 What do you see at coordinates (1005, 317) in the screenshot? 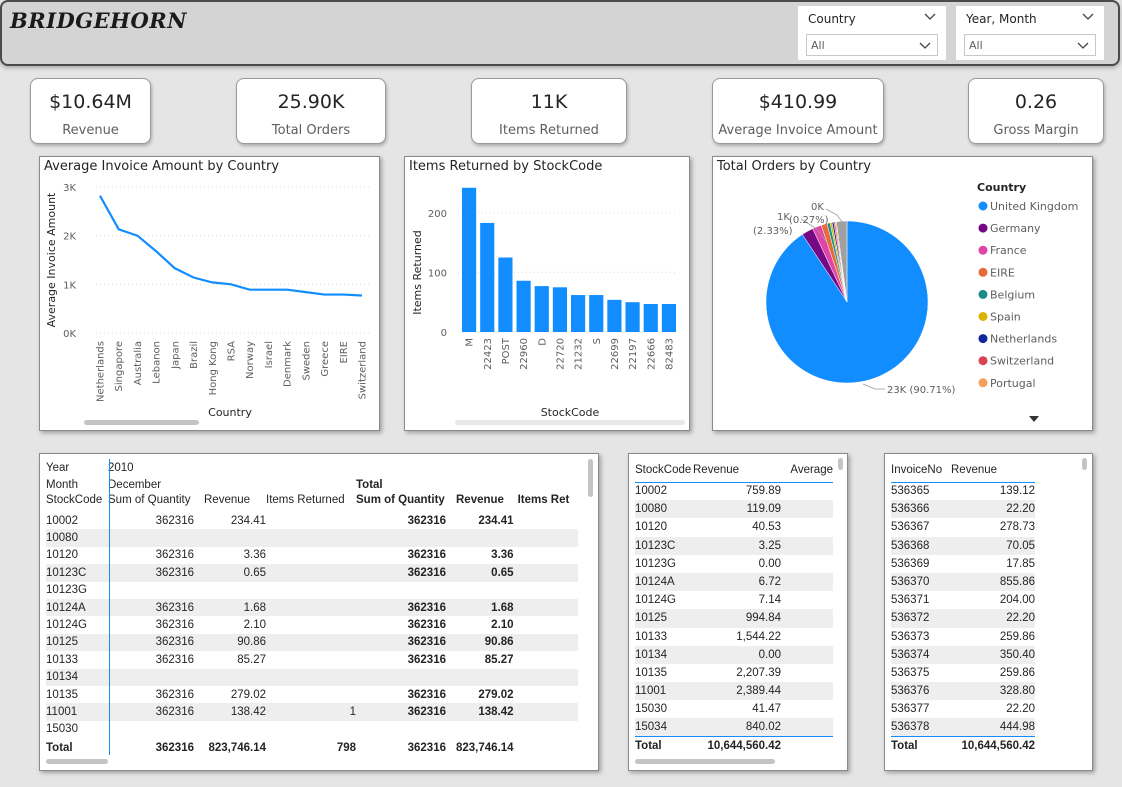
I see `legend-label: Spain` at bounding box center [1005, 317].